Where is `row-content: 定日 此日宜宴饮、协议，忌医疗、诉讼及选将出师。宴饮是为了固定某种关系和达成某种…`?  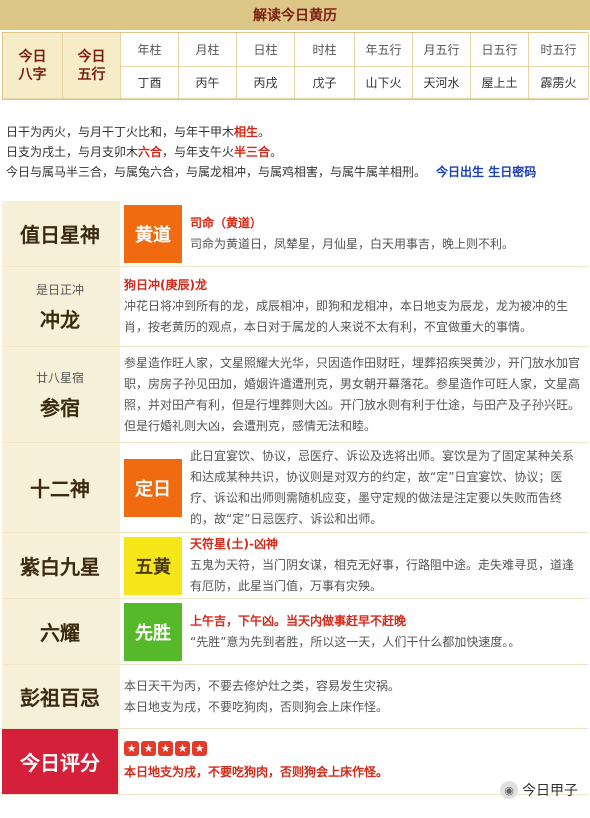
row-content: 定日 此日宜宴饮、协议，忌医疗、诉讼及选将出师。宴饮是为了固定某种关系和达成某种… is located at coordinates (353, 487).